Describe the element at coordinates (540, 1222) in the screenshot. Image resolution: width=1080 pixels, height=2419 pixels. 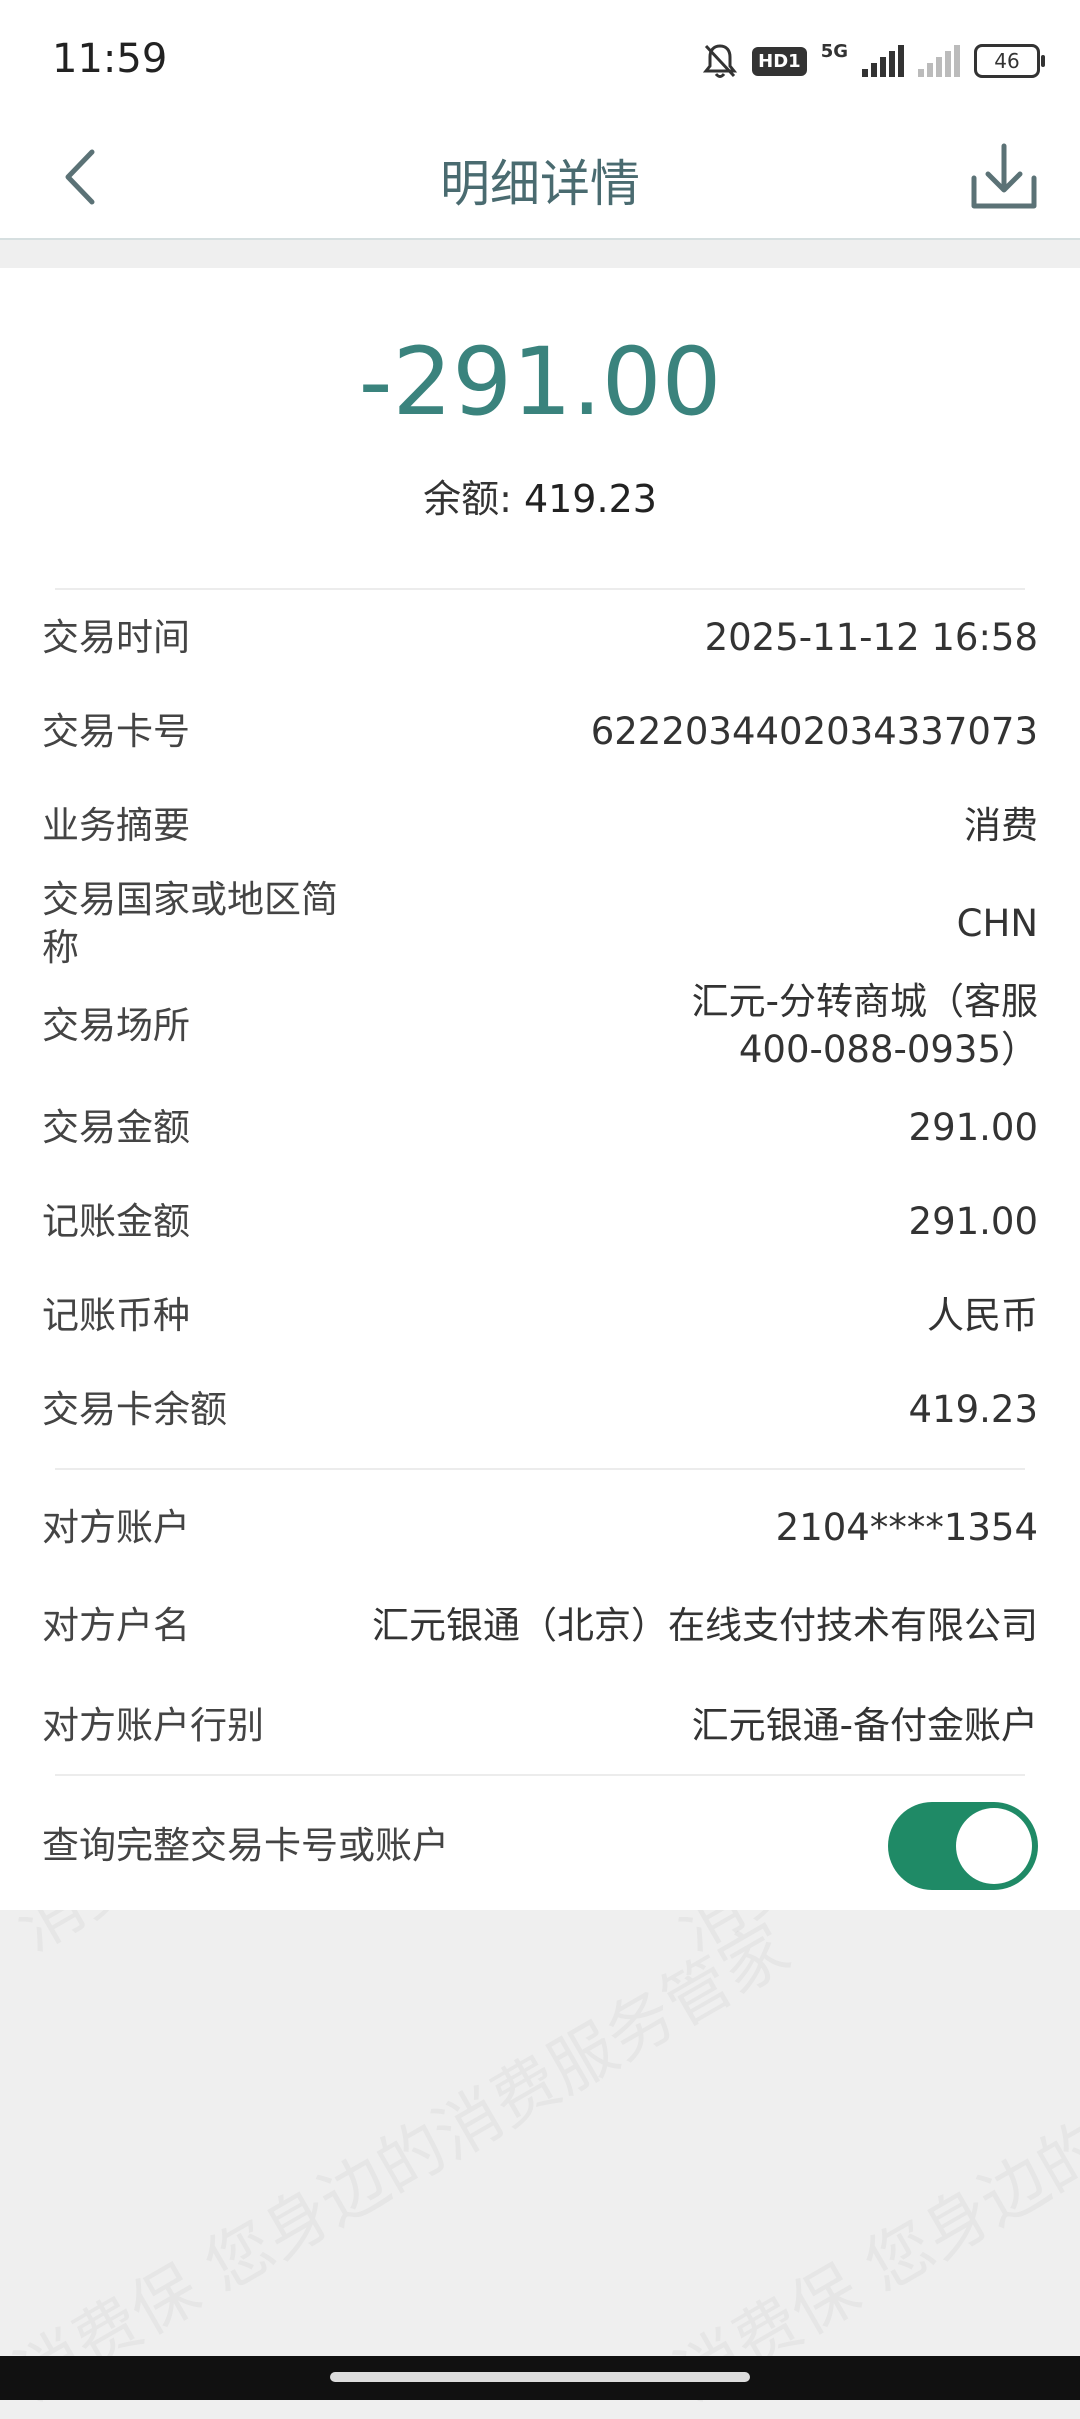
I see `detail-row-posted-amount: 记账金额 291.00` at that location.